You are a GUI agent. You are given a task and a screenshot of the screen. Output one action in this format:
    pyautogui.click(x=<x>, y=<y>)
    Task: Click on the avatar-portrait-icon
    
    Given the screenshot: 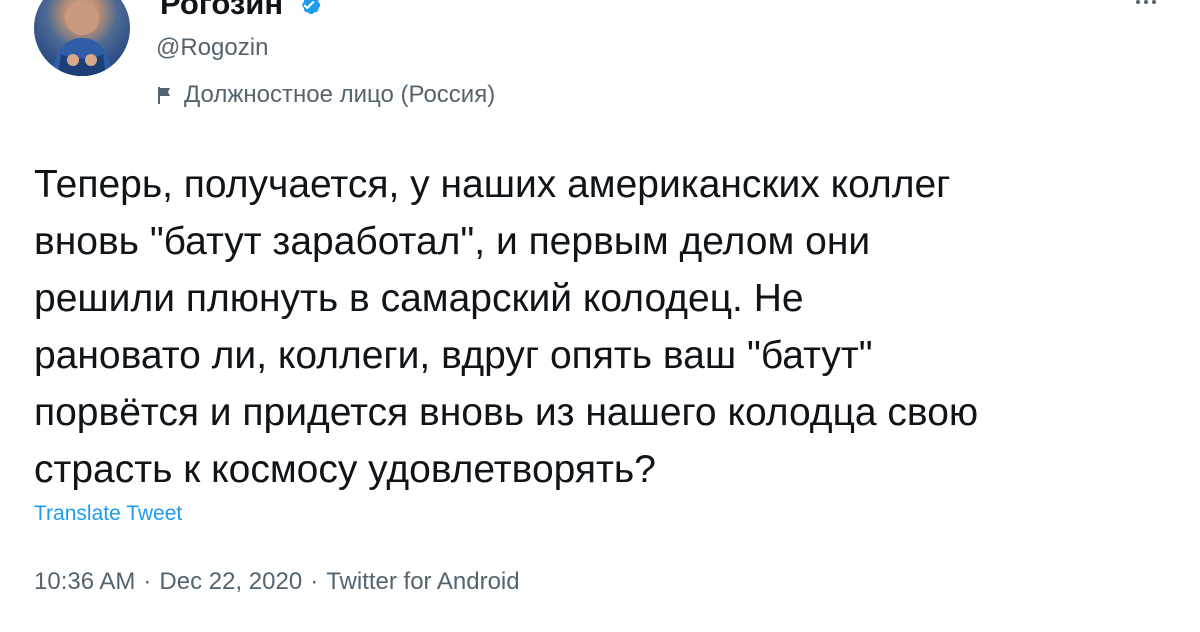 What is the action you would take?
    pyautogui.click(x=82, y=38)
    